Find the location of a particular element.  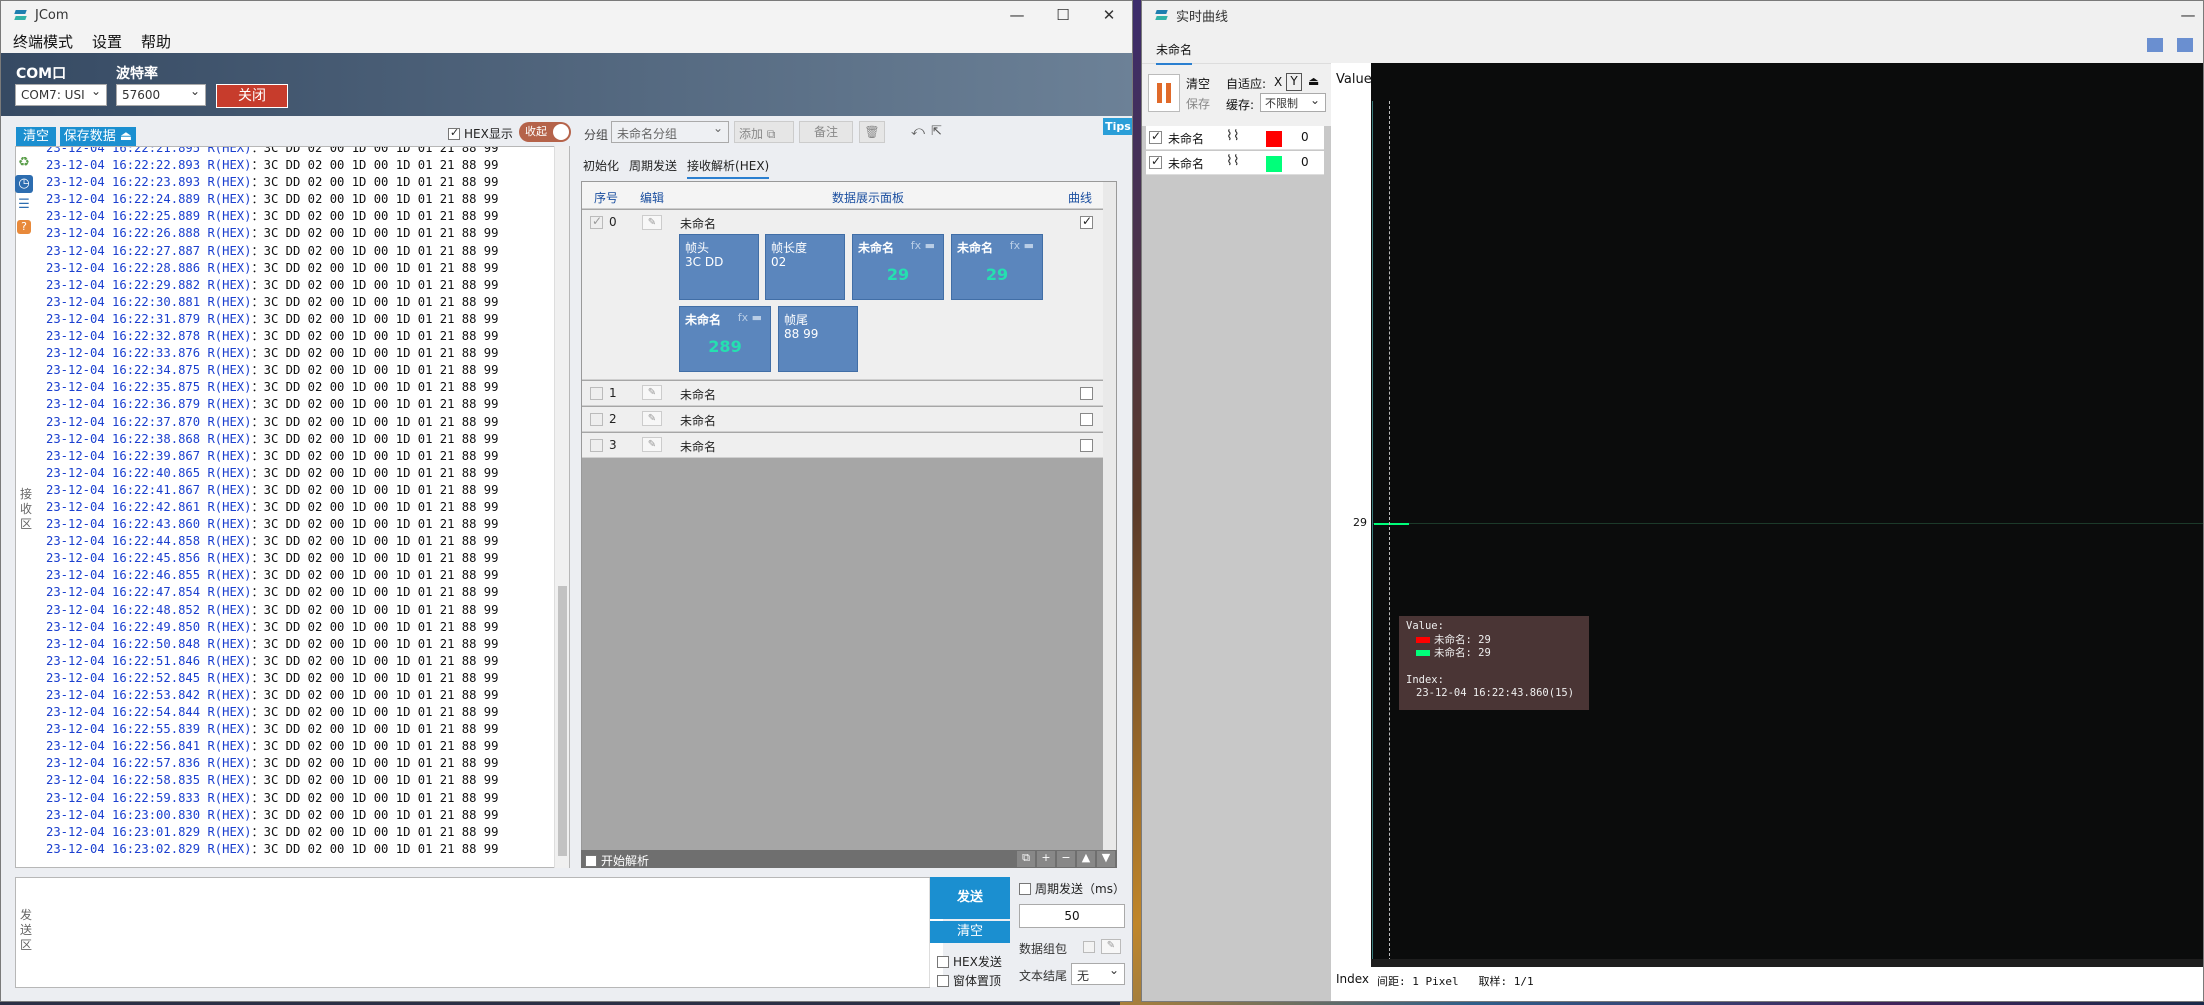

card-frame-length: 帧长度 02 is located at coordinates (805, 267).